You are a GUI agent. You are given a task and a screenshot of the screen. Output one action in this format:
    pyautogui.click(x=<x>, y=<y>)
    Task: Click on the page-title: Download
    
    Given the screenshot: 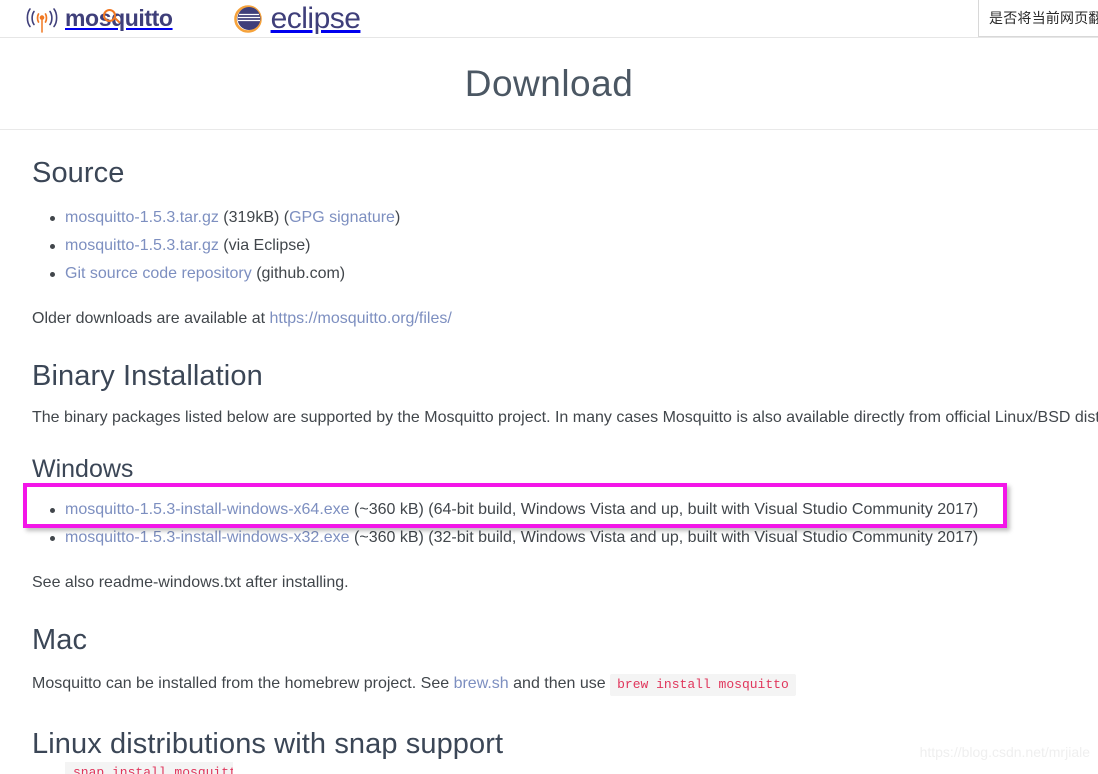 What is the action you would take?
    pyautogui.click(x=549, y=83)
    